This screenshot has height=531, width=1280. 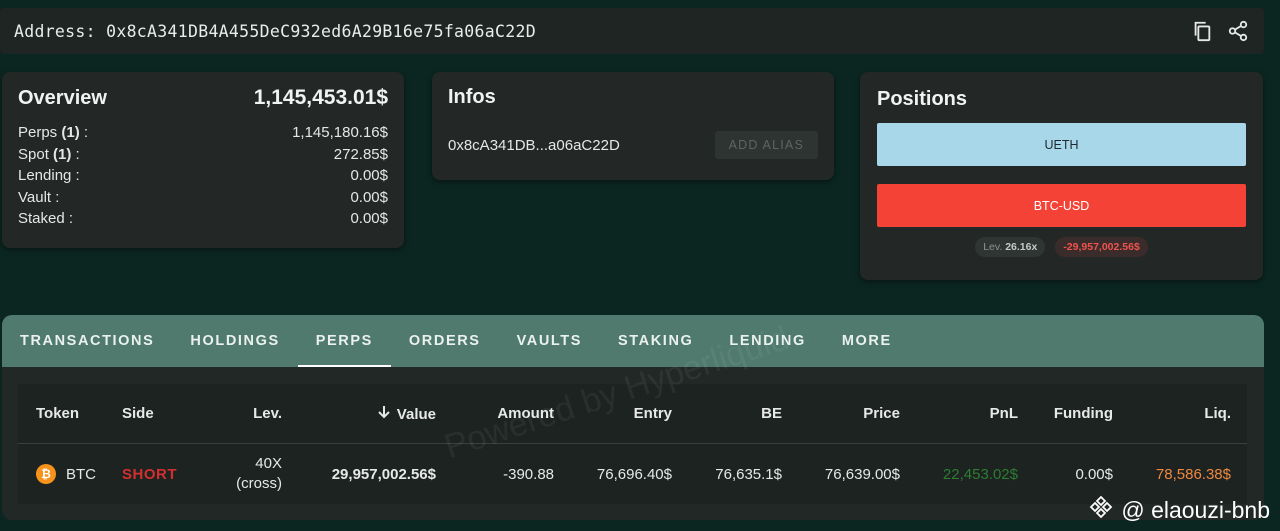 What do you see at coordinates (959, 413) in the screenshot?
I see `header-pnl: PnL` at bounding box center [959, 413].